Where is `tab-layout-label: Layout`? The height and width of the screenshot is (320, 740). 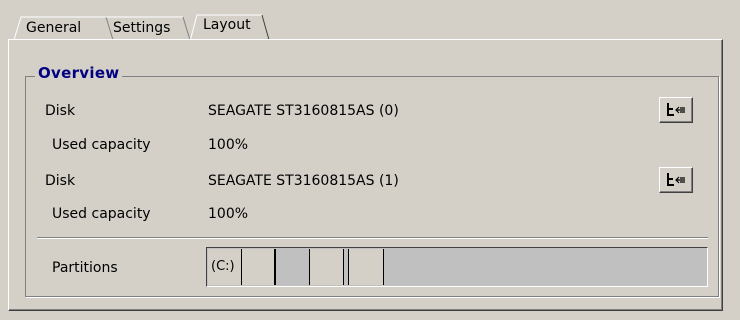
tab-layout-label: Layout is located at coordinates (227, 25).